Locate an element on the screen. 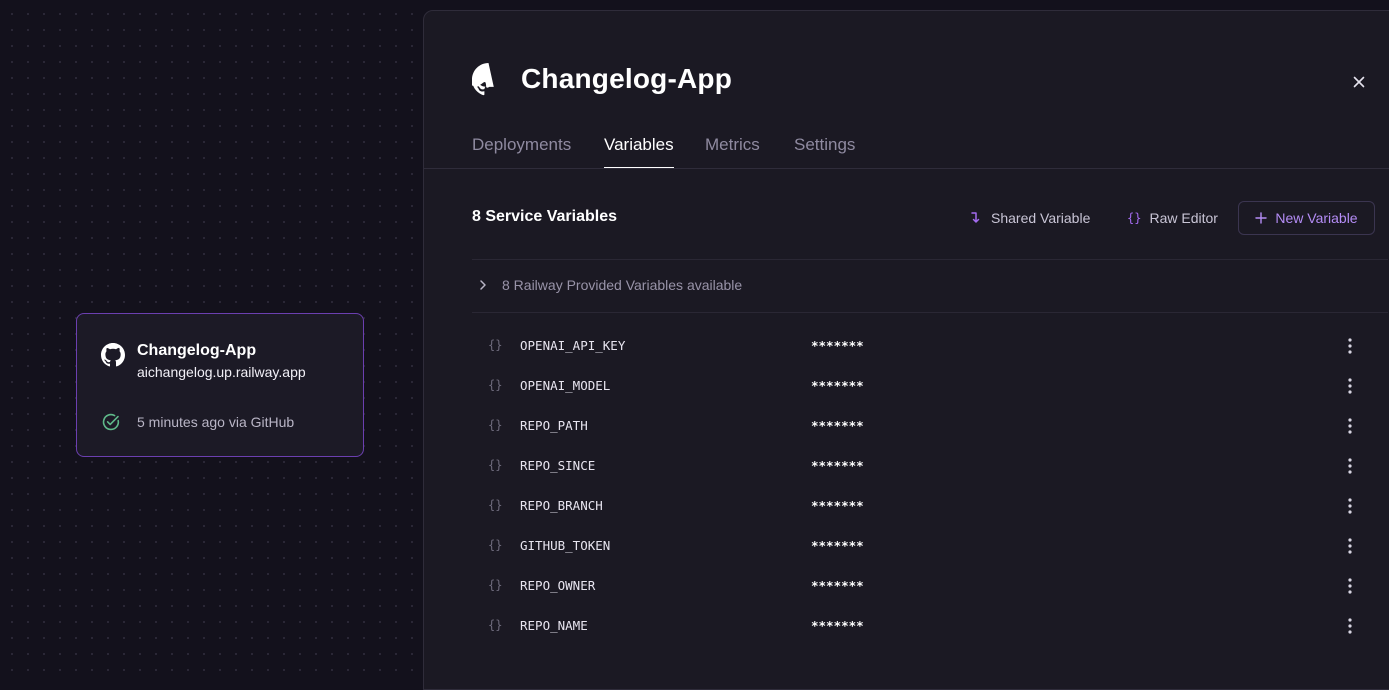  panel-title: Changelog-App is located at coordinates (627, 78).